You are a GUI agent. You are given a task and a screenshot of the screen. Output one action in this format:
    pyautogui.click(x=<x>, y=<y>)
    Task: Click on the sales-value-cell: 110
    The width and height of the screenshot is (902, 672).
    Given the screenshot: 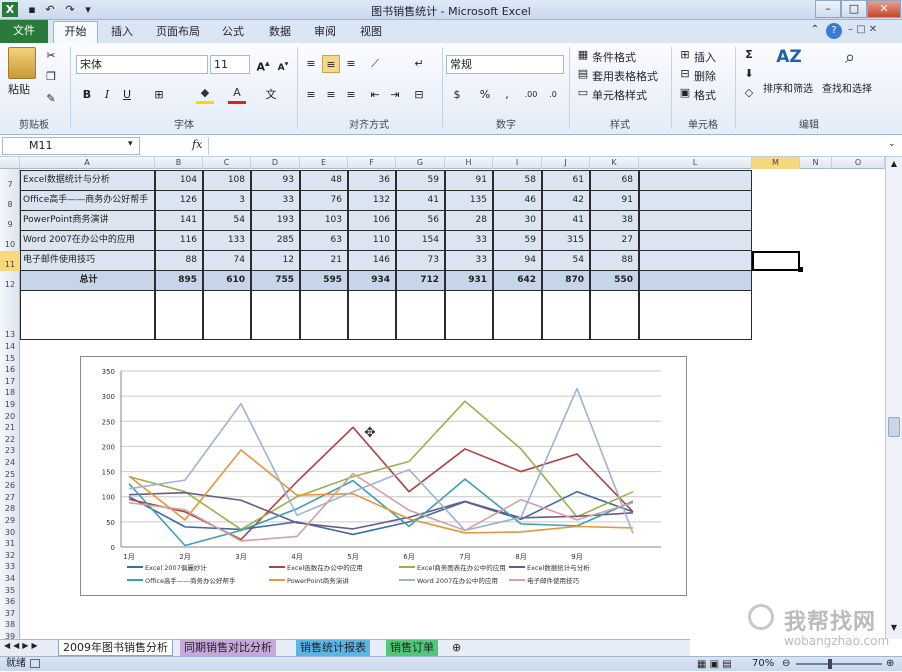 What is the action you would take?
    pyautogui.click(x=372, y=240)
    